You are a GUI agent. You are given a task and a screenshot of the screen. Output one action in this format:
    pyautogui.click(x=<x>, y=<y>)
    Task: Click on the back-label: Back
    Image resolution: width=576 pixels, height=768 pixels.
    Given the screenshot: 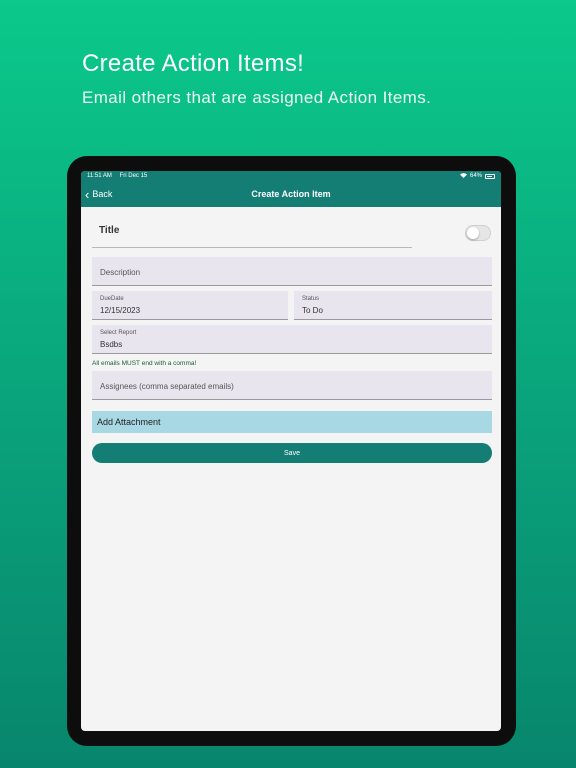 What is the action you would take?
    pyautogui.click(x=102, y=194)
    